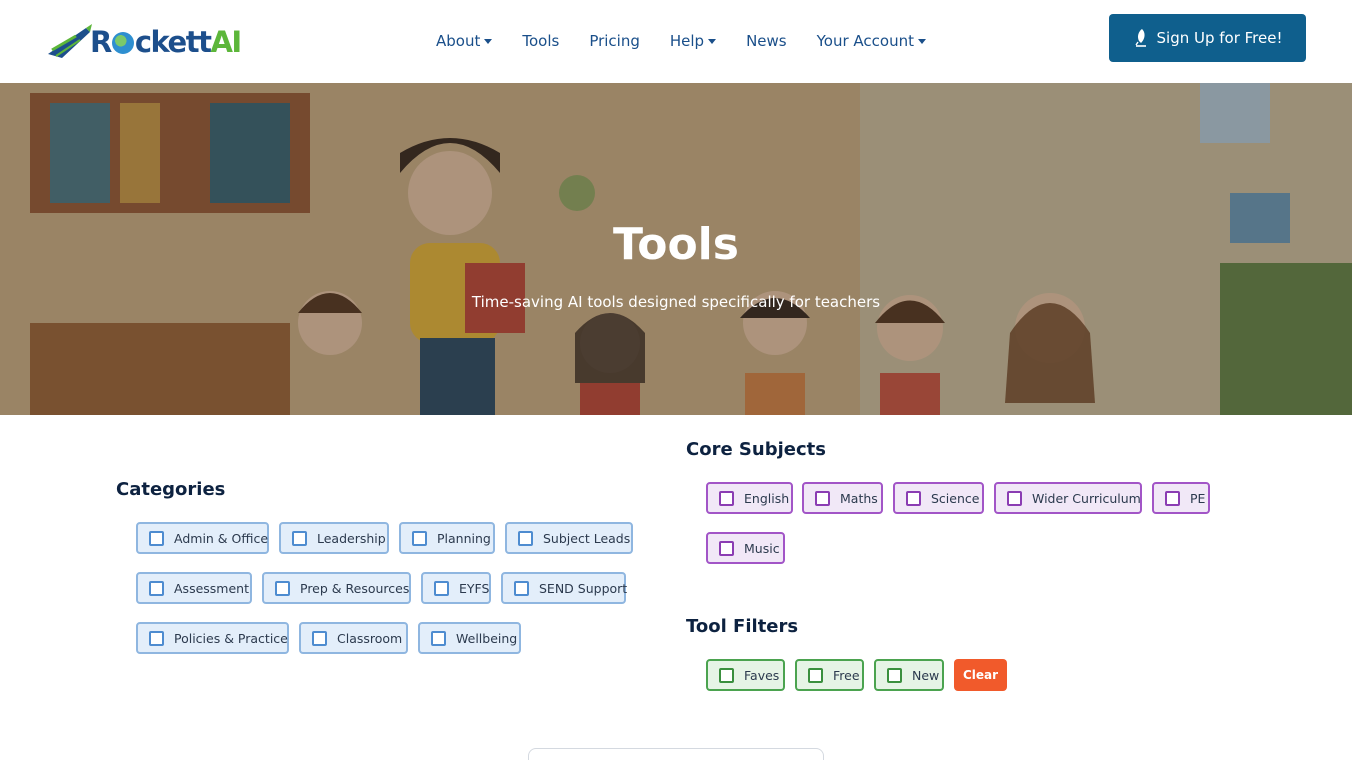 The height and width of the screenshot is (760, 1352). Describe the element at coordinates (564, 588) in the screenshot. I see `category-send-support: SEND Support` at that location.